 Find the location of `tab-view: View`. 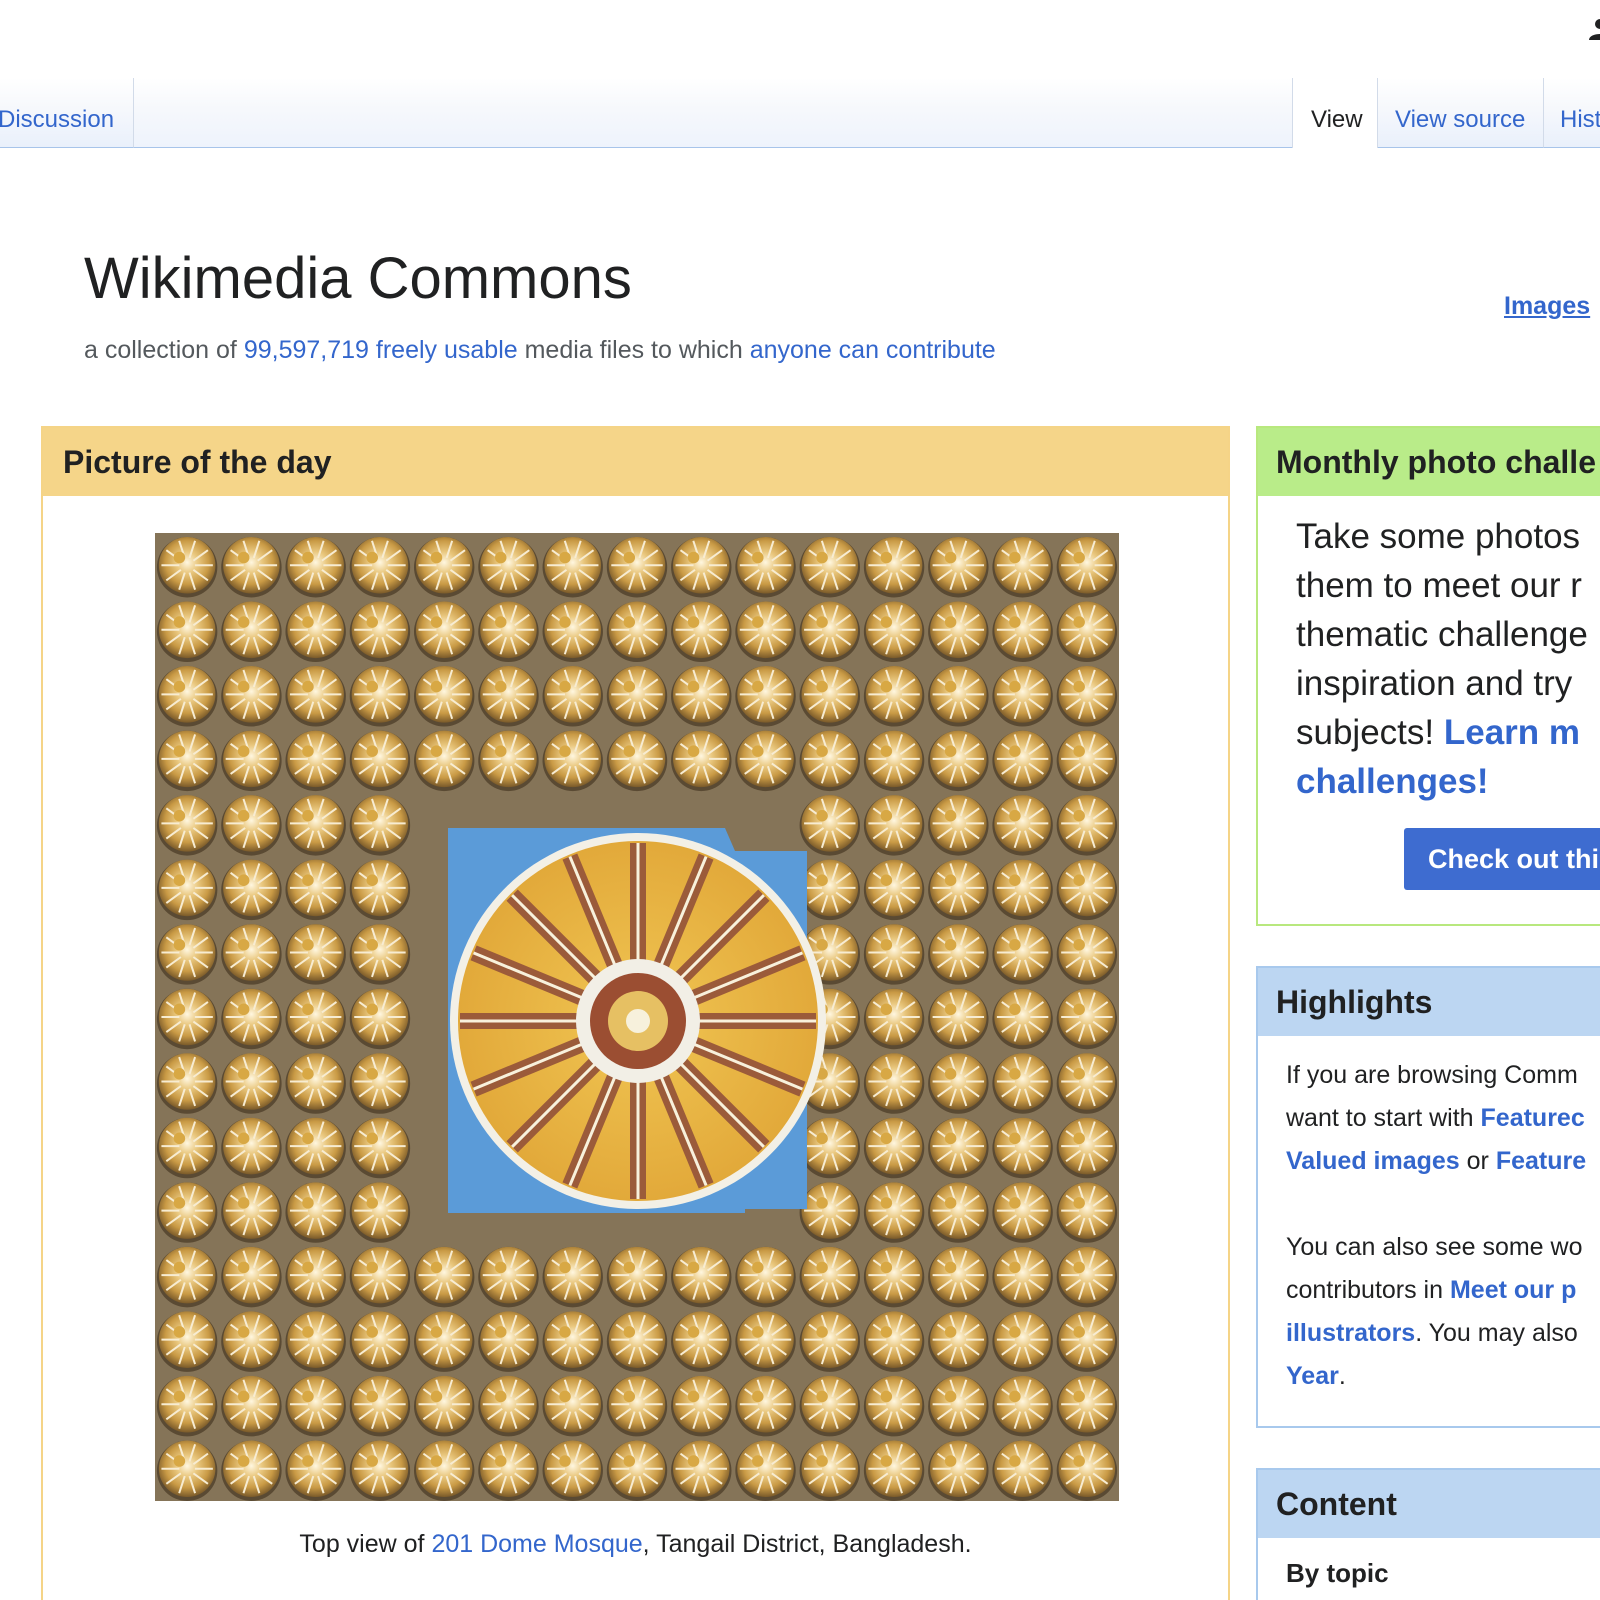

tab-view: View is located at coordinates (1335, 113).